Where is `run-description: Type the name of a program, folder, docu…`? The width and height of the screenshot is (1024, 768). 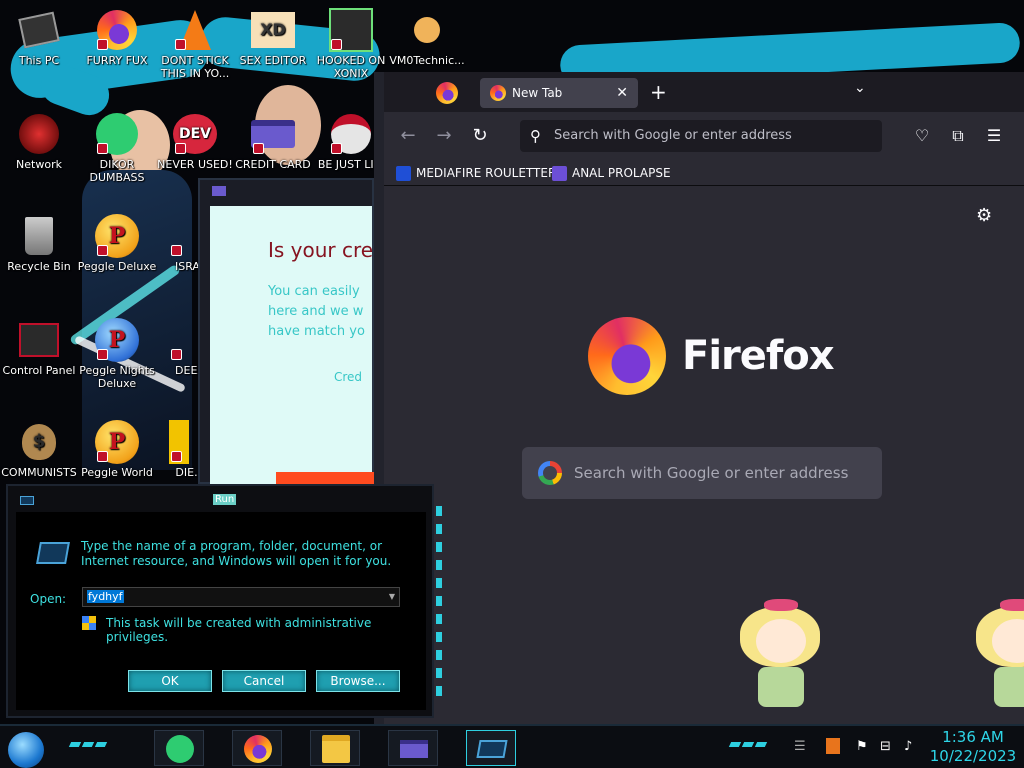
run-description: Type the name of a program, folder, docu… is located at coordinates (236, 553).